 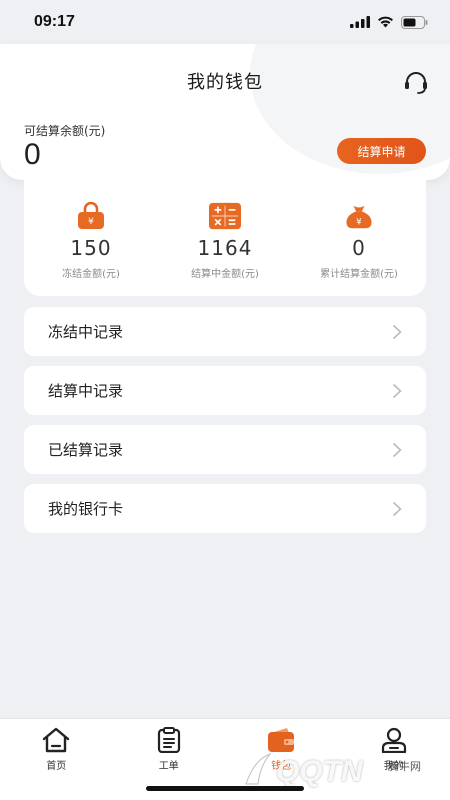 What do you see at coordinates (385, 22) in the screenshot?
I see `wifi-icon` at bounding box center [385, 22].